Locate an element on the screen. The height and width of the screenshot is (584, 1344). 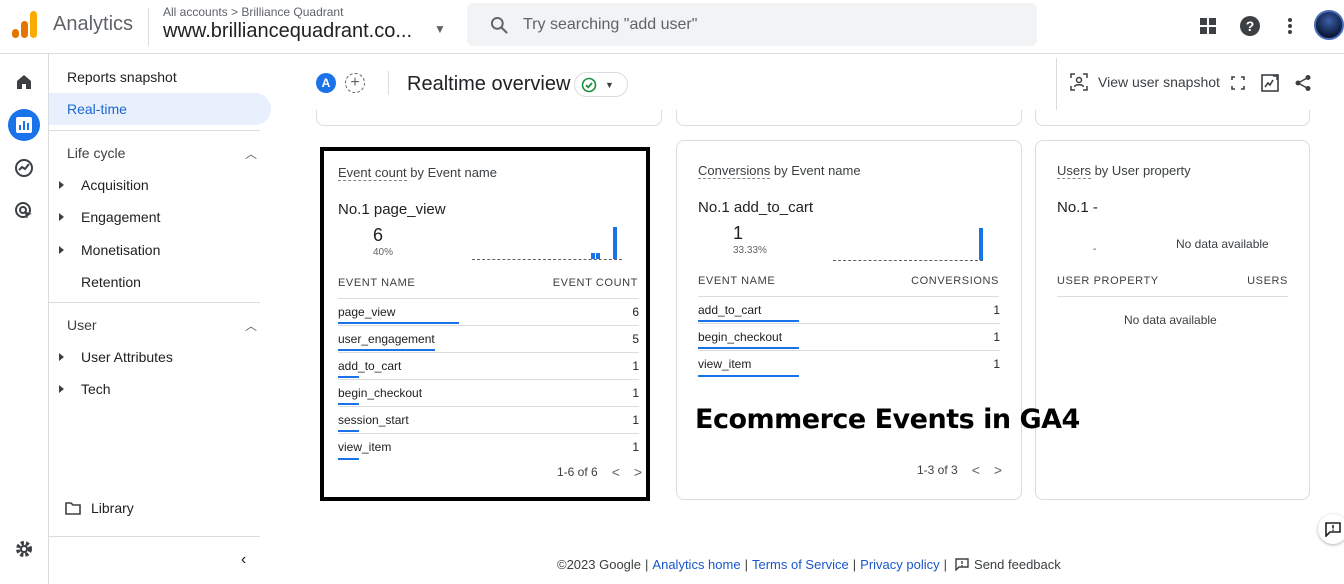
advertising-icon is located at coordinates (24, 211).